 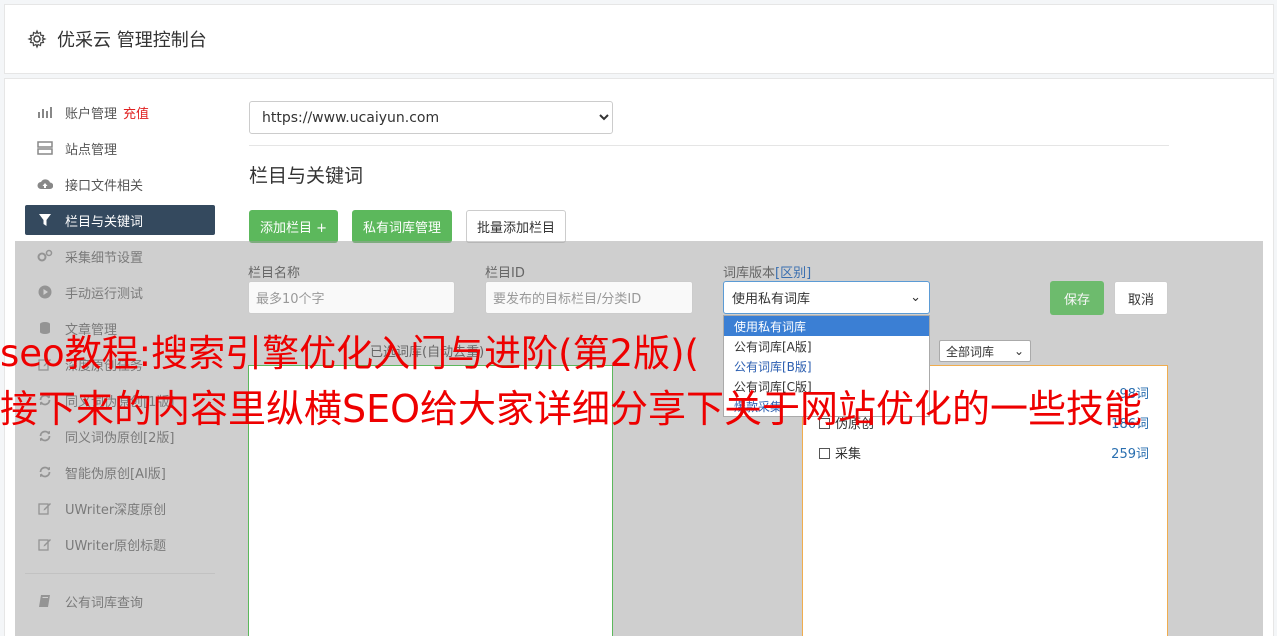 What do you see at coordinates (37, 39) in the screenshot?
I see `gear-icon` at bounding box center [37, 39].